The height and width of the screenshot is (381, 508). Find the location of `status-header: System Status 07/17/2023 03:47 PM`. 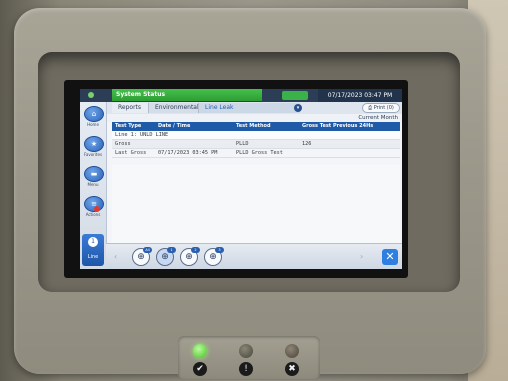

status-header: System Status 07/17/2023 03:47 PM is located at coordinates (241, 95).